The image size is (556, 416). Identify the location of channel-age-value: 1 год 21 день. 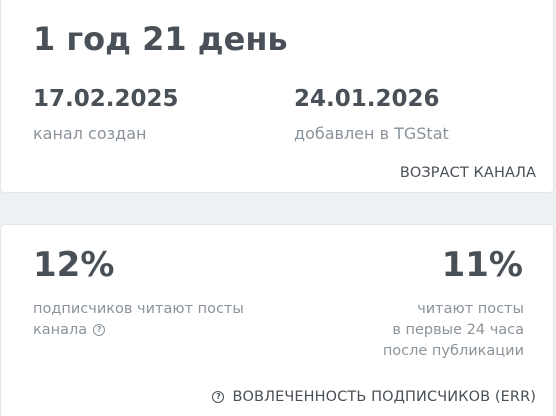
(160, 39).